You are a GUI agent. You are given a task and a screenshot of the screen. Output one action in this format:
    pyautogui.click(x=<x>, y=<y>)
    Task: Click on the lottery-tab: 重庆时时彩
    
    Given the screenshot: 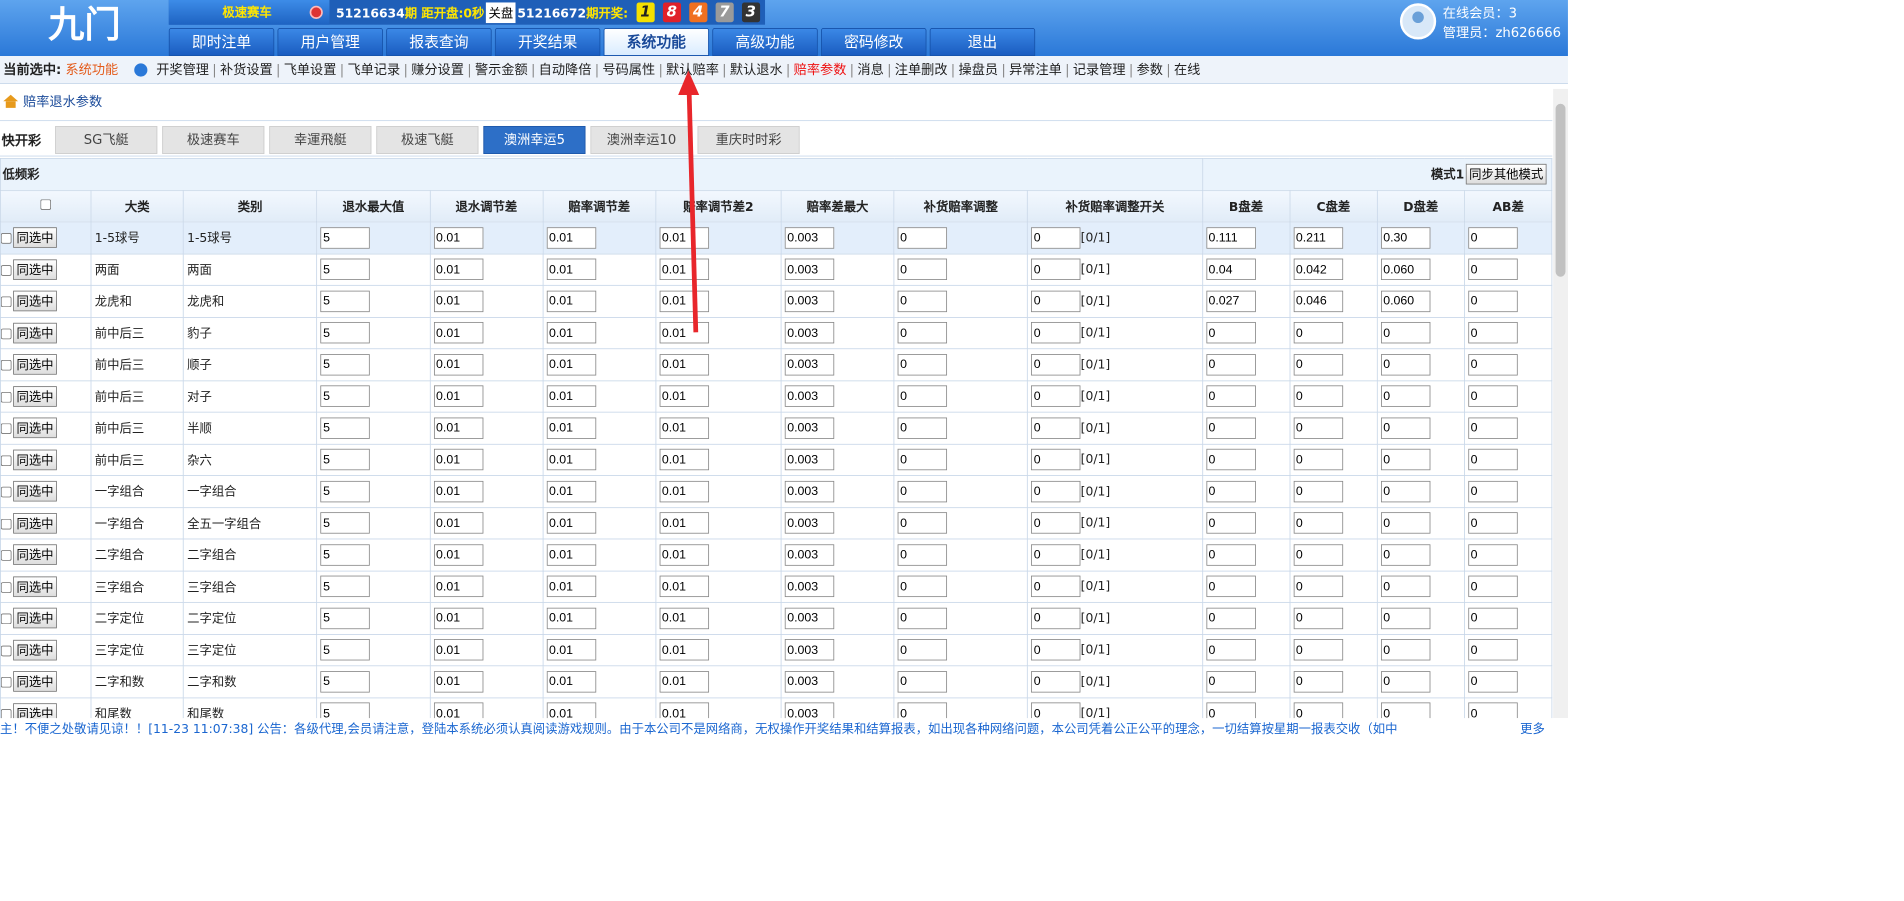 What is the action you would take?
    pyautogui.click(x=748, y=139)
    